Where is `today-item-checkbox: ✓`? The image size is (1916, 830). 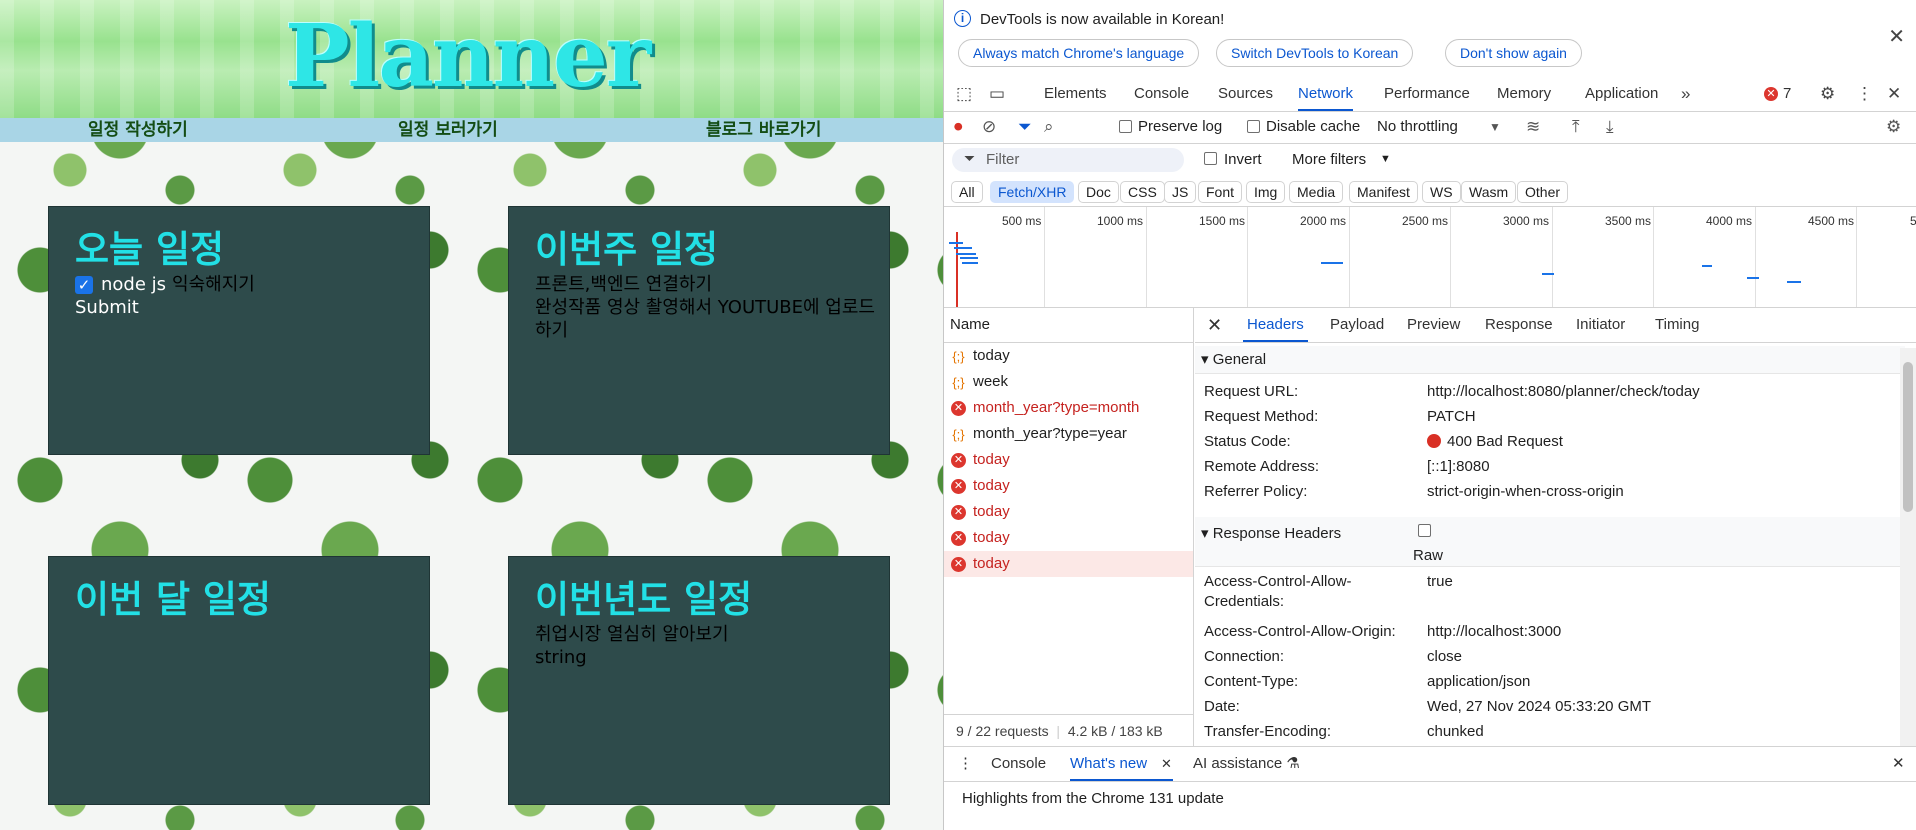 today-item-checkbox: ✓ is located at coordinates (84, 284).